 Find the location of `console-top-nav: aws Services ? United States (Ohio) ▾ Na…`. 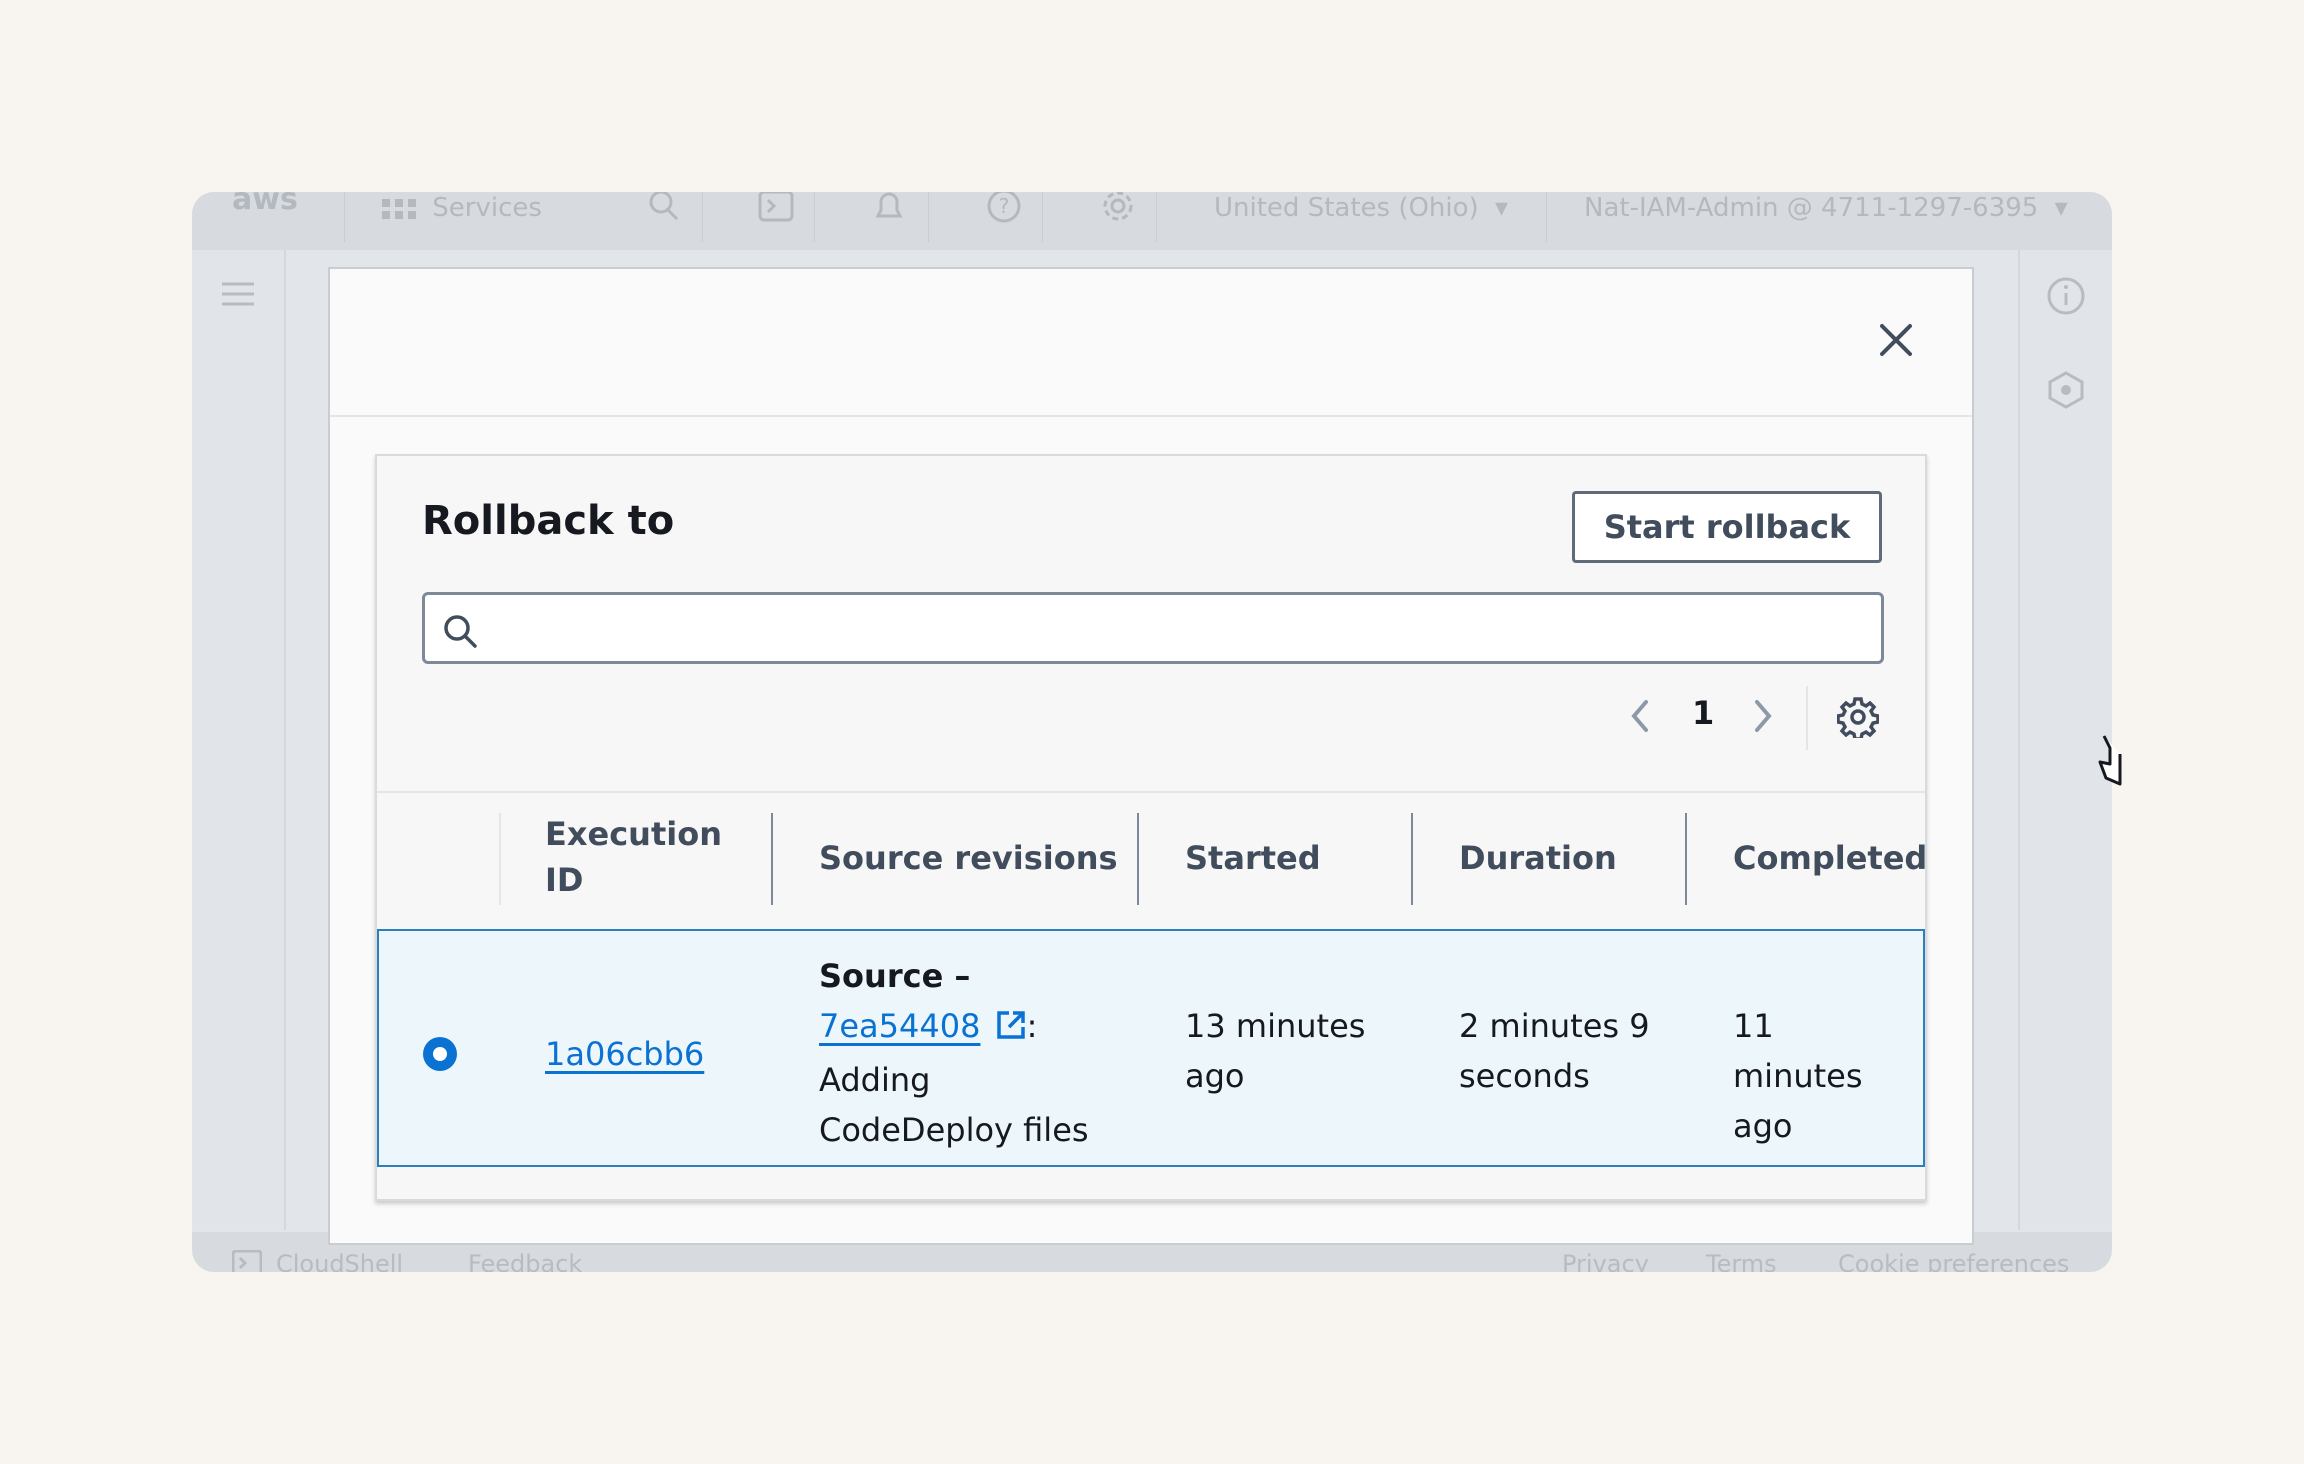

console-top-nav: aws Services ? United States (Ohio) ▾ Na… is located at coordinates (1152, 221).